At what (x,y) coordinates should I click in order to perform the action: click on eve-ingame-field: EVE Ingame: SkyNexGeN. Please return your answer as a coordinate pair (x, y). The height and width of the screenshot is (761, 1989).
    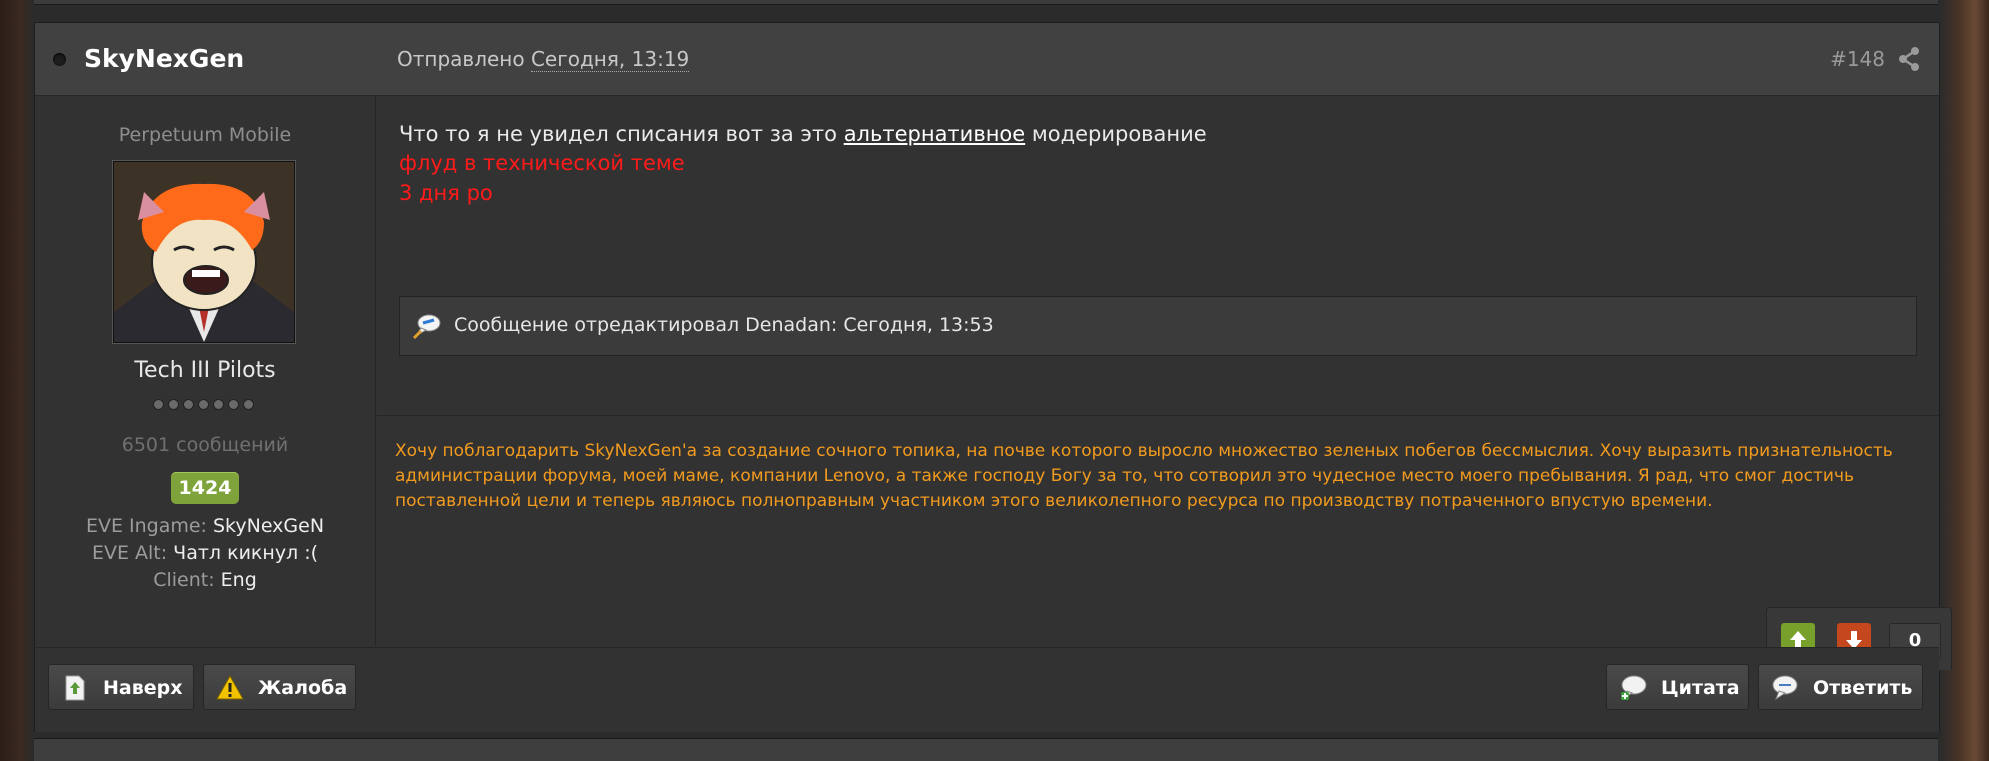
    Looking at the image, I should click on (205, 526).